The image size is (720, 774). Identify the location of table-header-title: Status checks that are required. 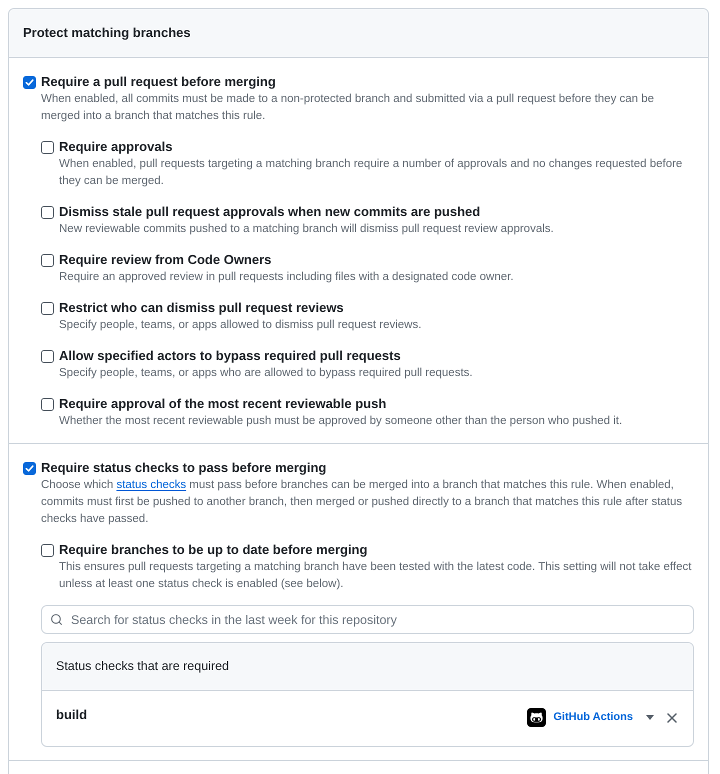
(143, 667).